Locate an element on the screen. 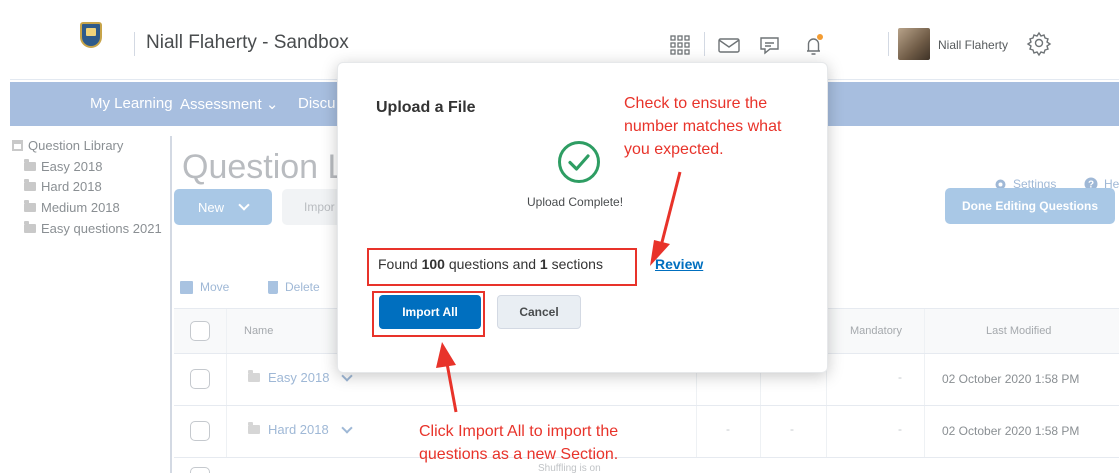 Image resolution: width=1119 pixels, height=473 pixels. review-link: Review is located at coordinates (679, 264).